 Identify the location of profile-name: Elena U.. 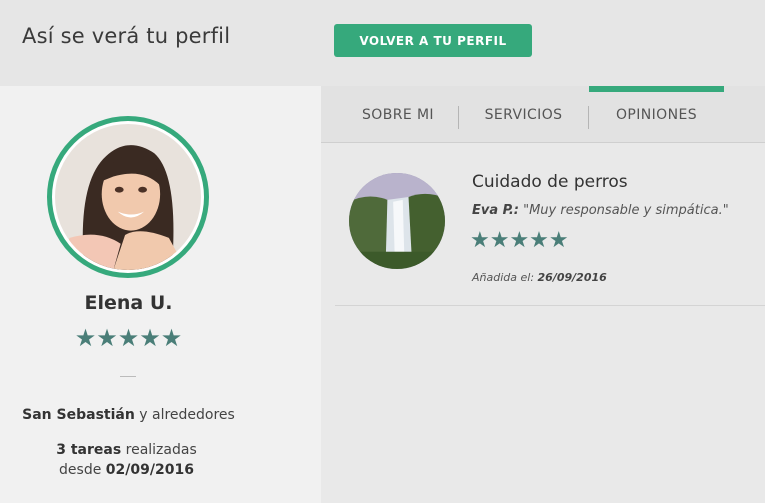
(128, 303).